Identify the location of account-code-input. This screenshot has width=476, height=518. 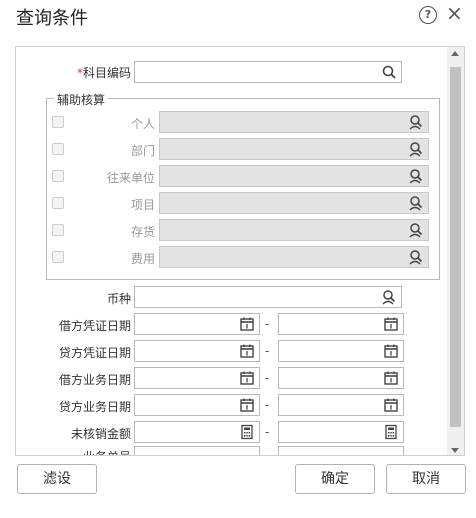
(268, 72).